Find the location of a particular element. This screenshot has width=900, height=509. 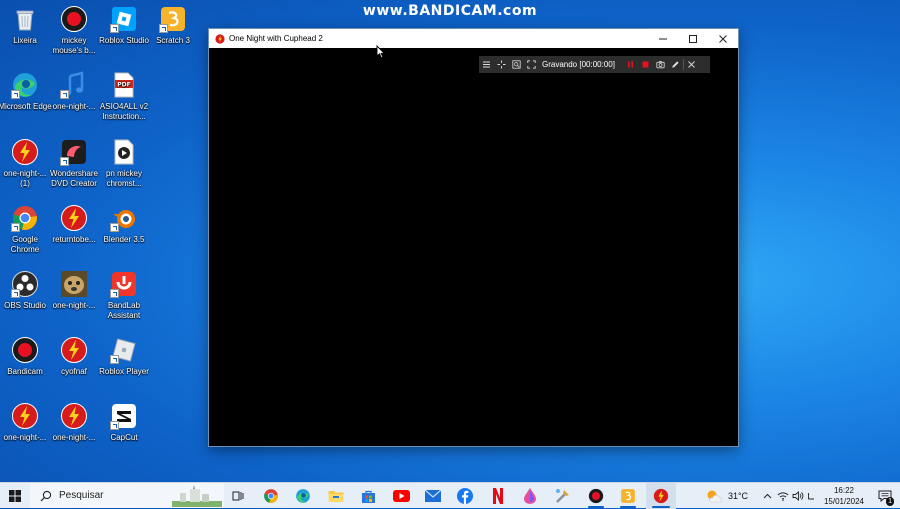

clock-time: 16:22 is located at coordinates (844, 490).